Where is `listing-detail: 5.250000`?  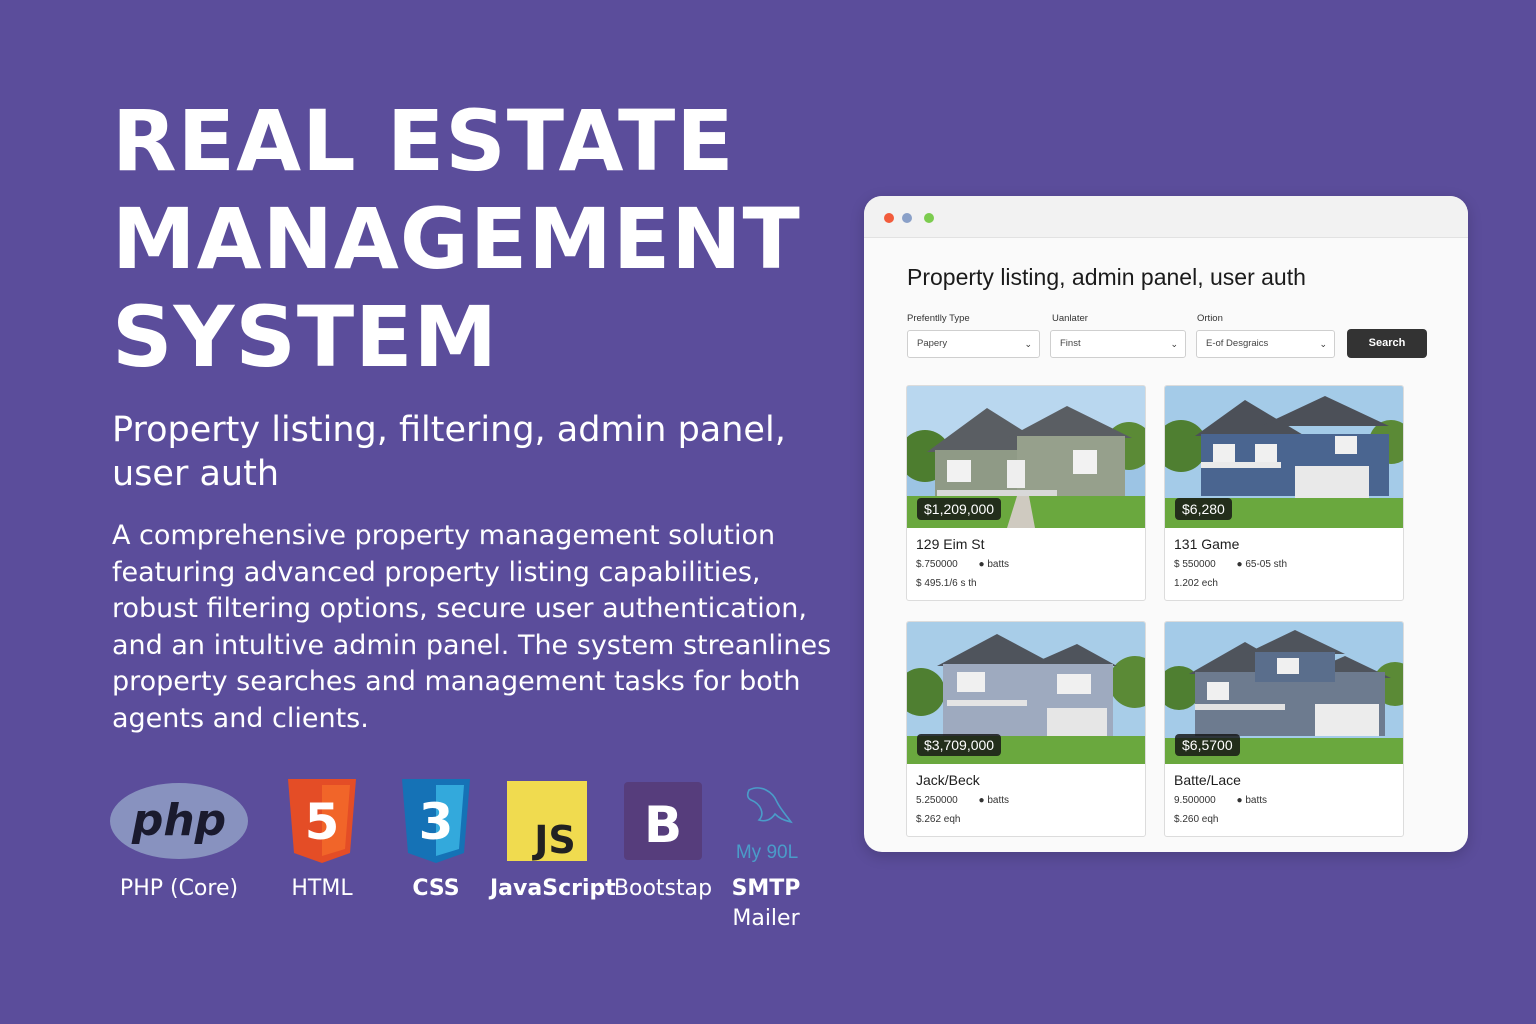
listing-detail: 5.250000 is located at coordinates (937, 800).